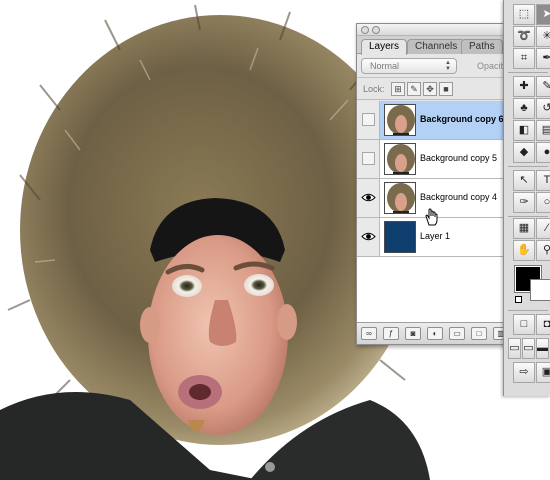  What do you see at coordinates (524, 324) in the screenshot?
I see `standard-mode-icon: □` at bounding box center [524, 324].